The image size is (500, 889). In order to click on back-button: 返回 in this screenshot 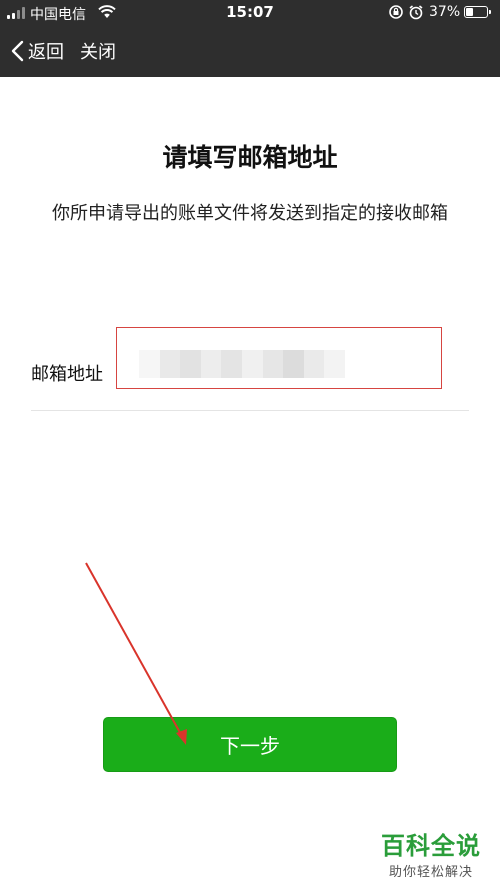, I will do `click(37, 51)`.